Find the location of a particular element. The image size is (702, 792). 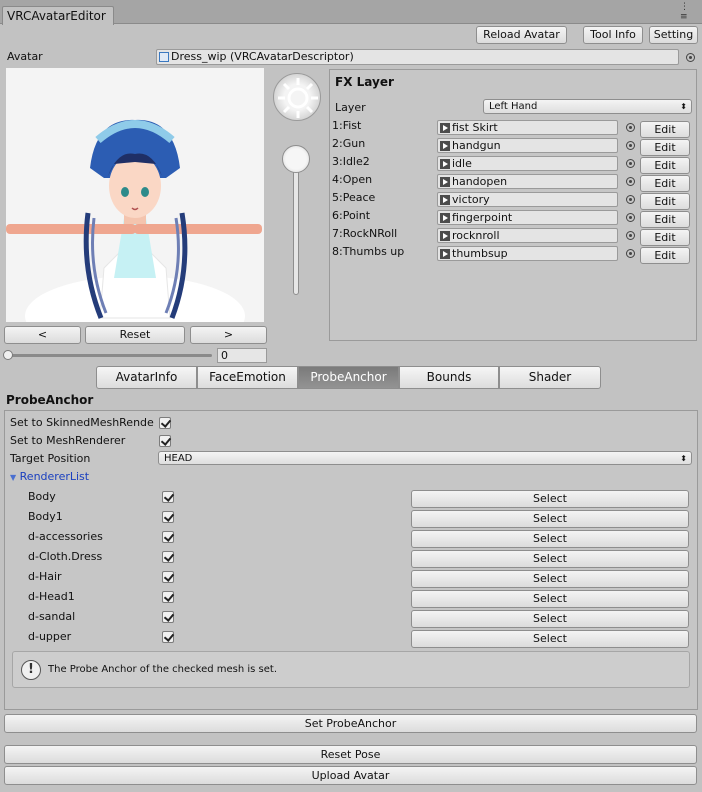

fx-clip-field: fingerpoint is located at coordinates (527, 217).